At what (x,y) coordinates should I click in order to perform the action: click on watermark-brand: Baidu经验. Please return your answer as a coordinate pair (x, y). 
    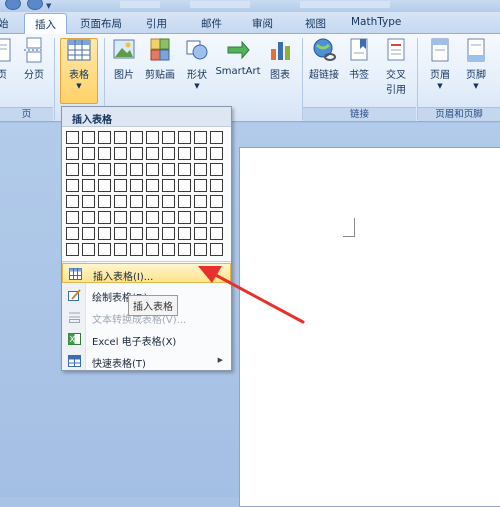
    Looking at the image, I should click on (427, 463).